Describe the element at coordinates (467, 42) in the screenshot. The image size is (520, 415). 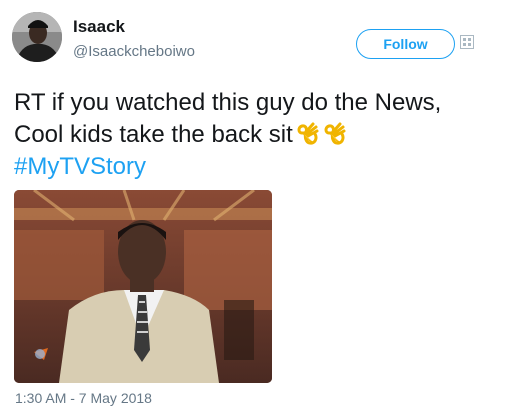
I see `grid-overflow-icon` at that location.